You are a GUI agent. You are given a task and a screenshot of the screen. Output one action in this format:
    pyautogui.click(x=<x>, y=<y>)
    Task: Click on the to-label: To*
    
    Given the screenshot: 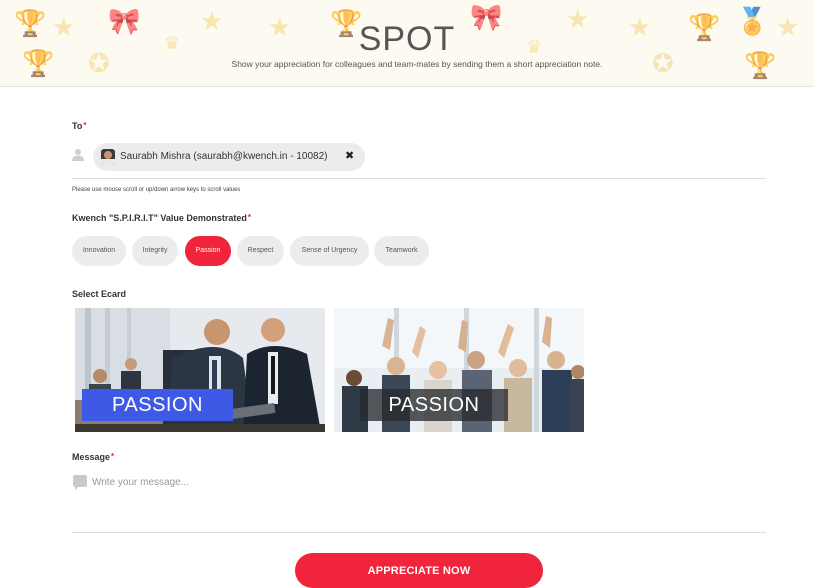 What is the action you would take?
    pyautogui.click(x=79, y=126)
    